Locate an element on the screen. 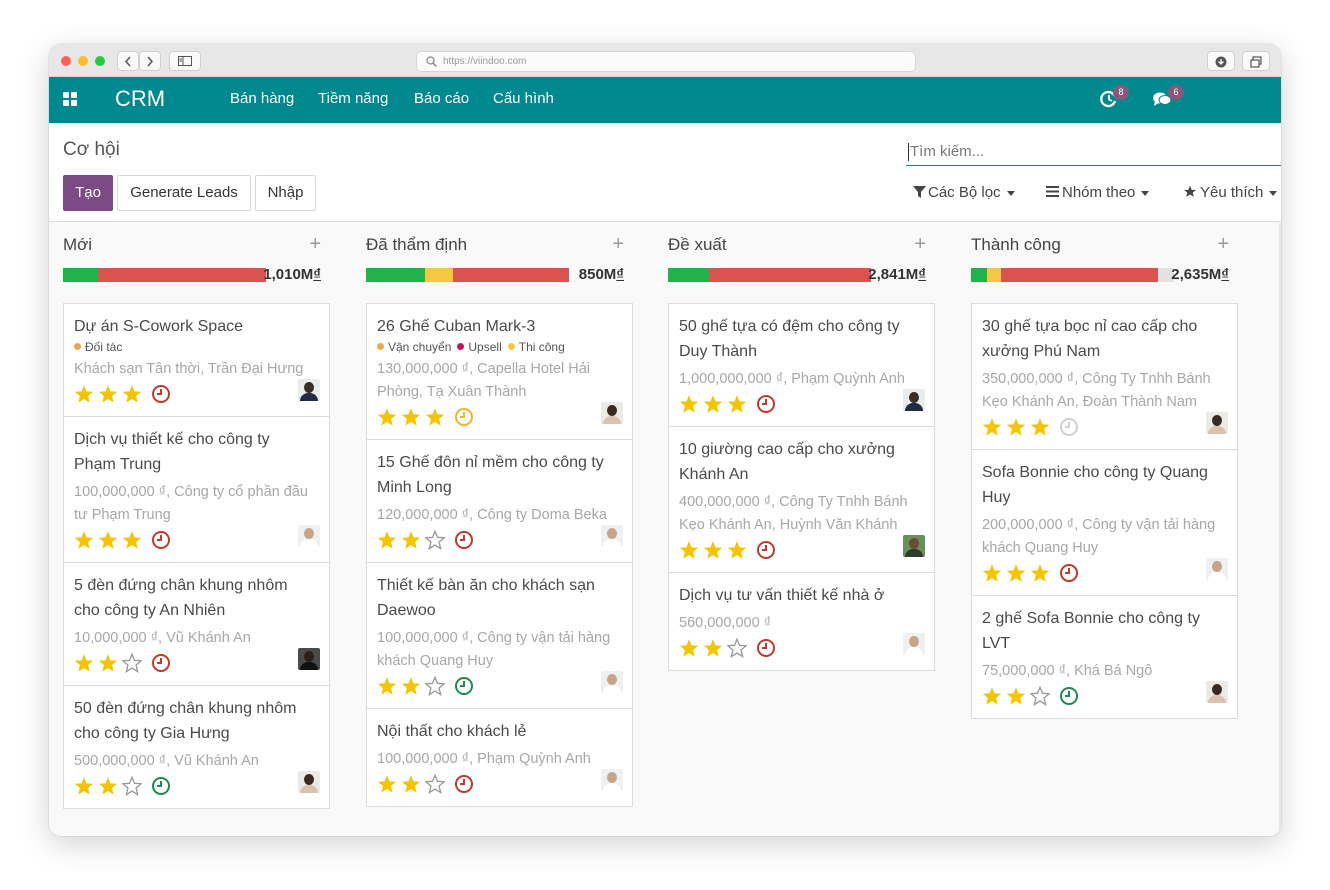 The image size is (1330, 890). minimize-window-button is located at coordinates (83, 61).